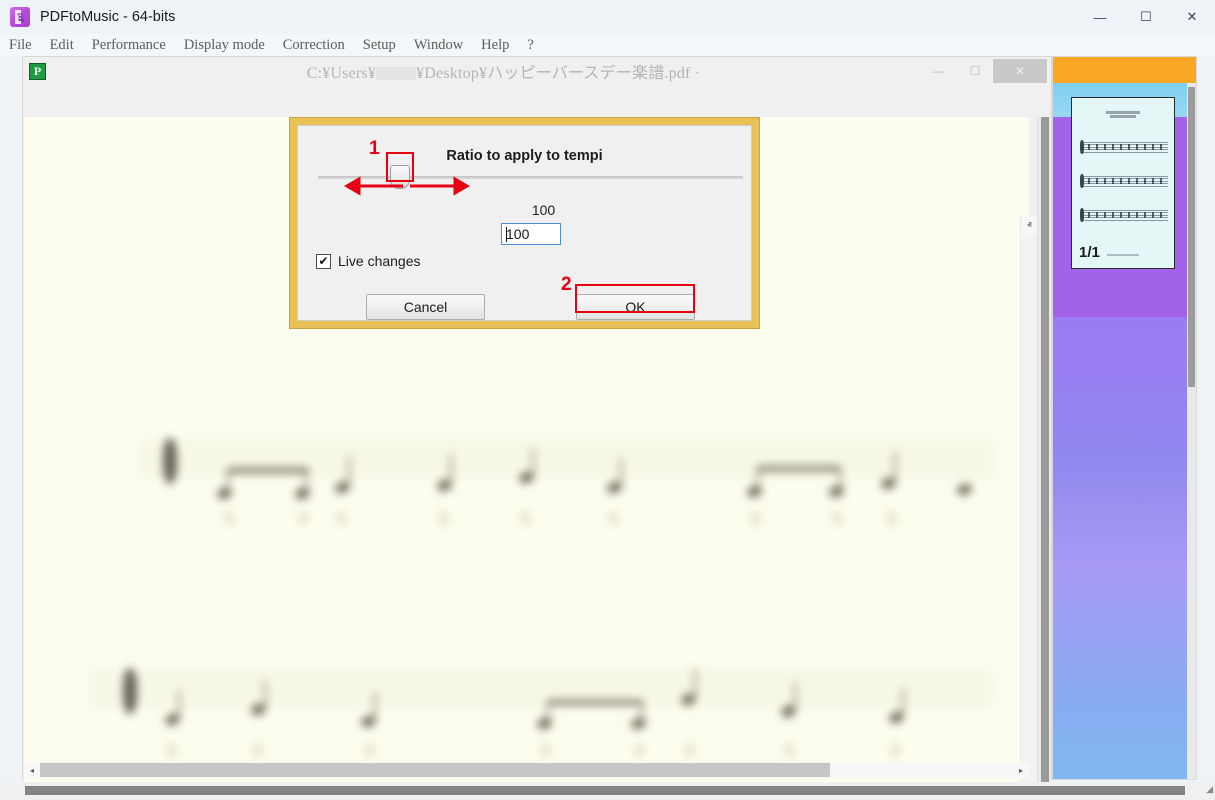 This screenshot has height=800, width=1215. I want to click on dialog-title: Ratio to apply to tempi, so click(524, 156).